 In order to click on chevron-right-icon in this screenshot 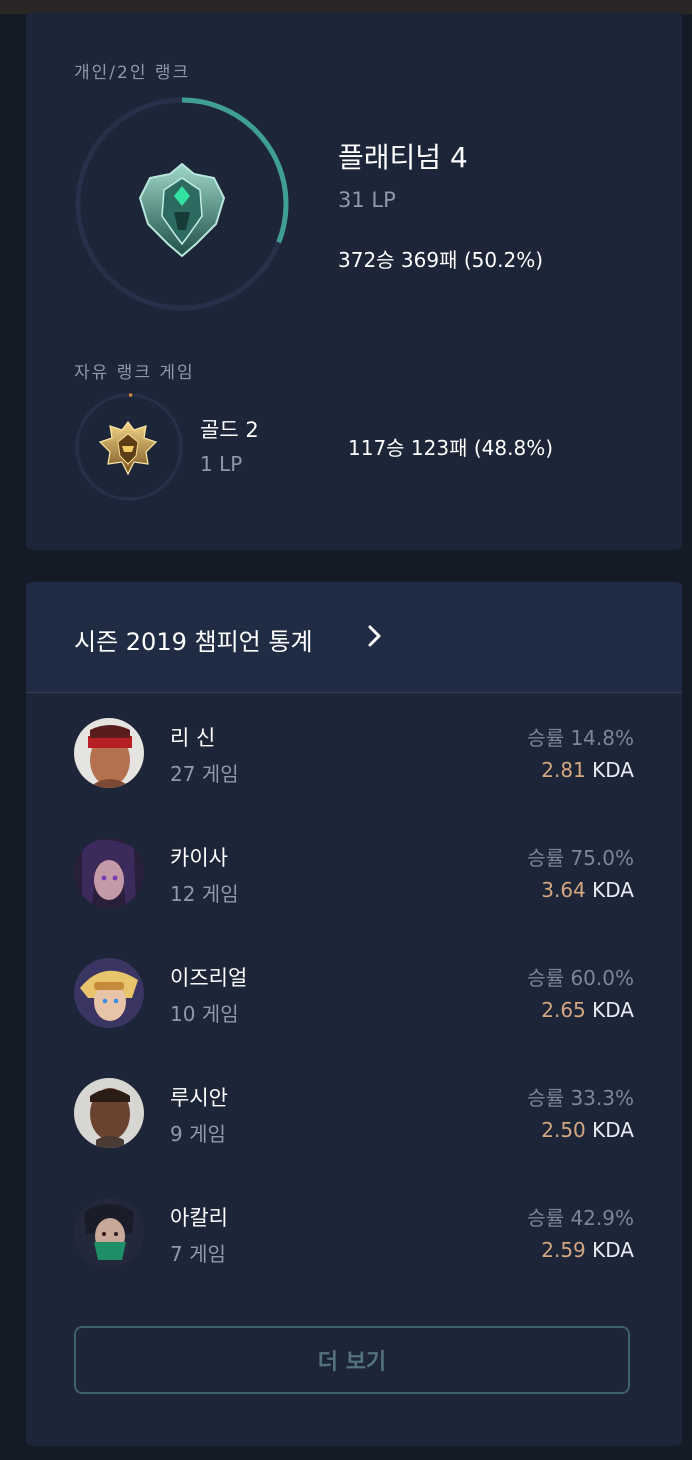, I will do `click(374, 636)`.